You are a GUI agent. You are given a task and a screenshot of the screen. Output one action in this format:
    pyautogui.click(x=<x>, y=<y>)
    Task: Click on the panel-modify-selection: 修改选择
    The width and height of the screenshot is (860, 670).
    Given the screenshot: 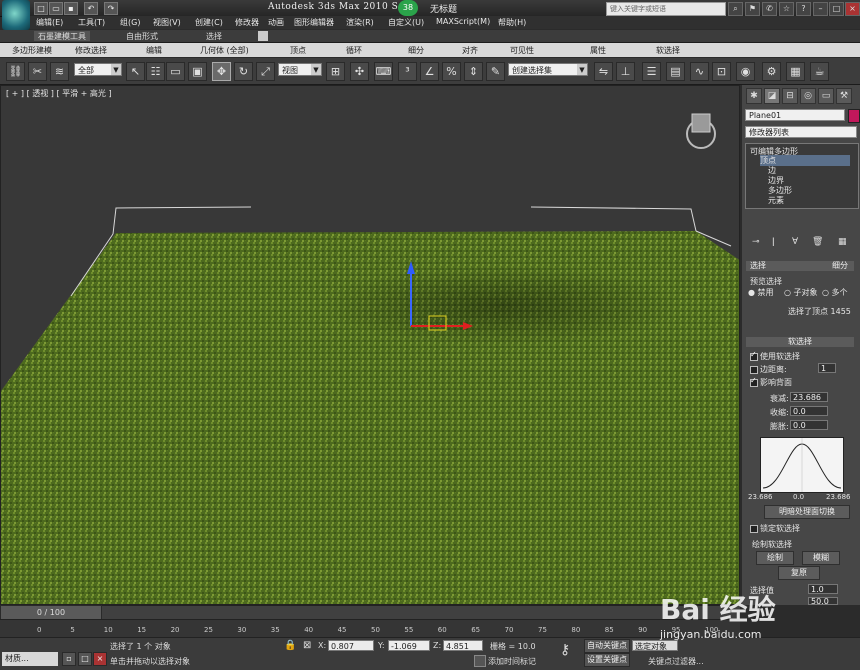 What is the action you would take?
    pyautogui.click(x=91, y=50)
    